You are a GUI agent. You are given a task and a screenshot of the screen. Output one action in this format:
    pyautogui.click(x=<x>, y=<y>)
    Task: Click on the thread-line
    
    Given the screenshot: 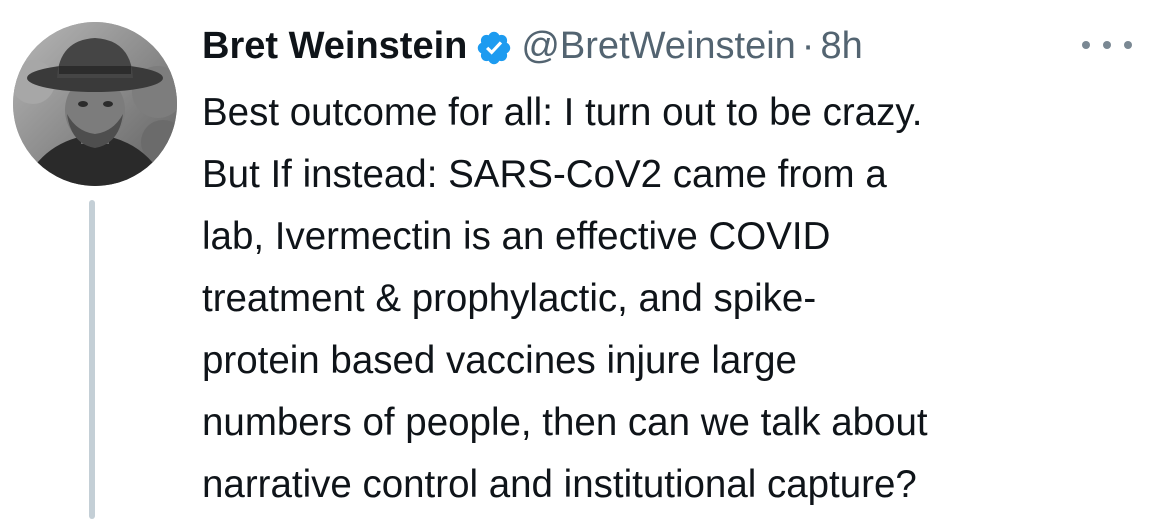 What is the action you would take?
    pyautogui.click(x=92, y=359)
    